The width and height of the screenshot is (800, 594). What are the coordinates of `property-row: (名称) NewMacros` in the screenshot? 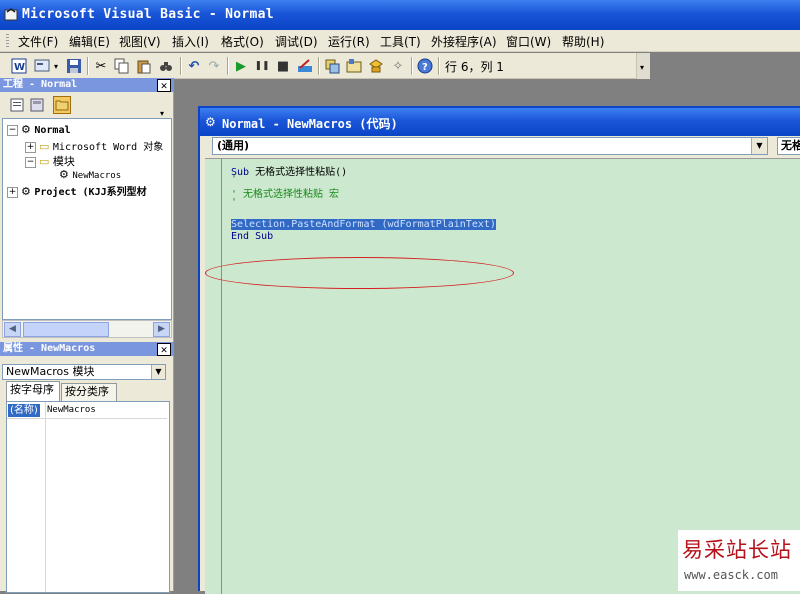 It's located at (87, 411).